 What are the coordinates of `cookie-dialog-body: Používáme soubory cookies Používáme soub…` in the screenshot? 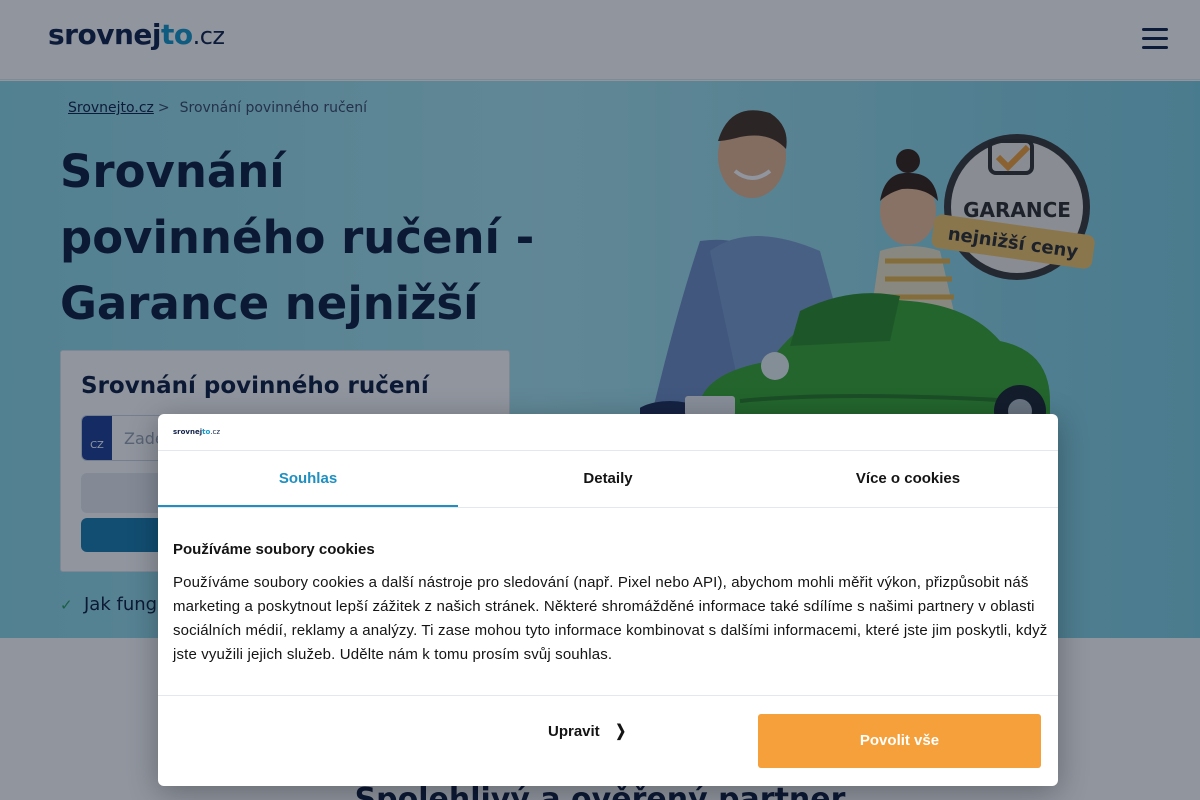 It's located at (610, 604).